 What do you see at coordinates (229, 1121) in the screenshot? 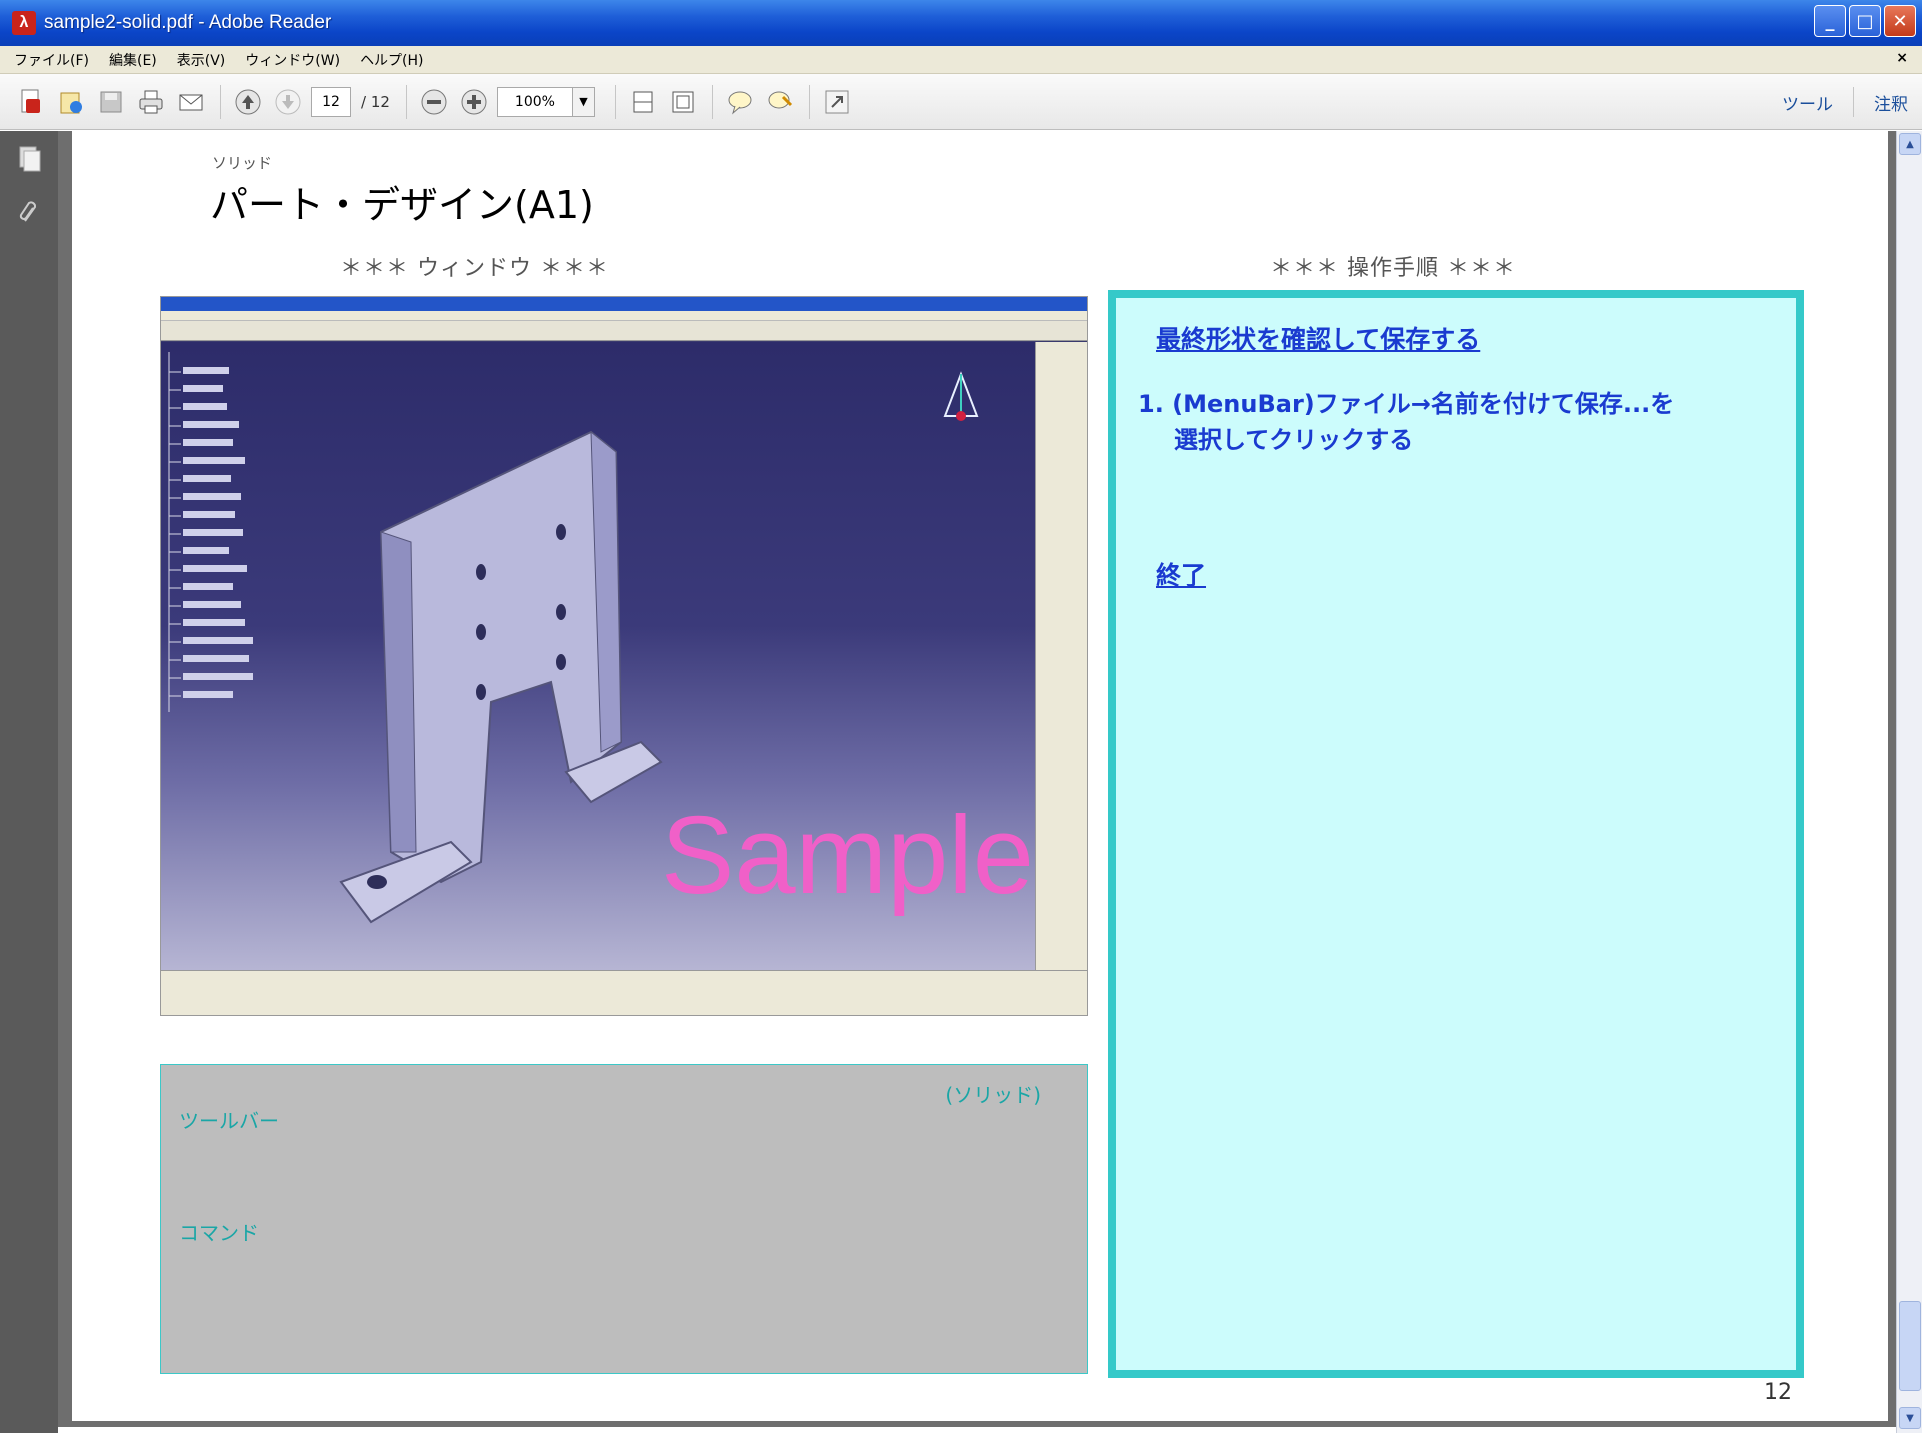
I see `toolbar-label: ツールバー` at bounding box center [229, 1121].